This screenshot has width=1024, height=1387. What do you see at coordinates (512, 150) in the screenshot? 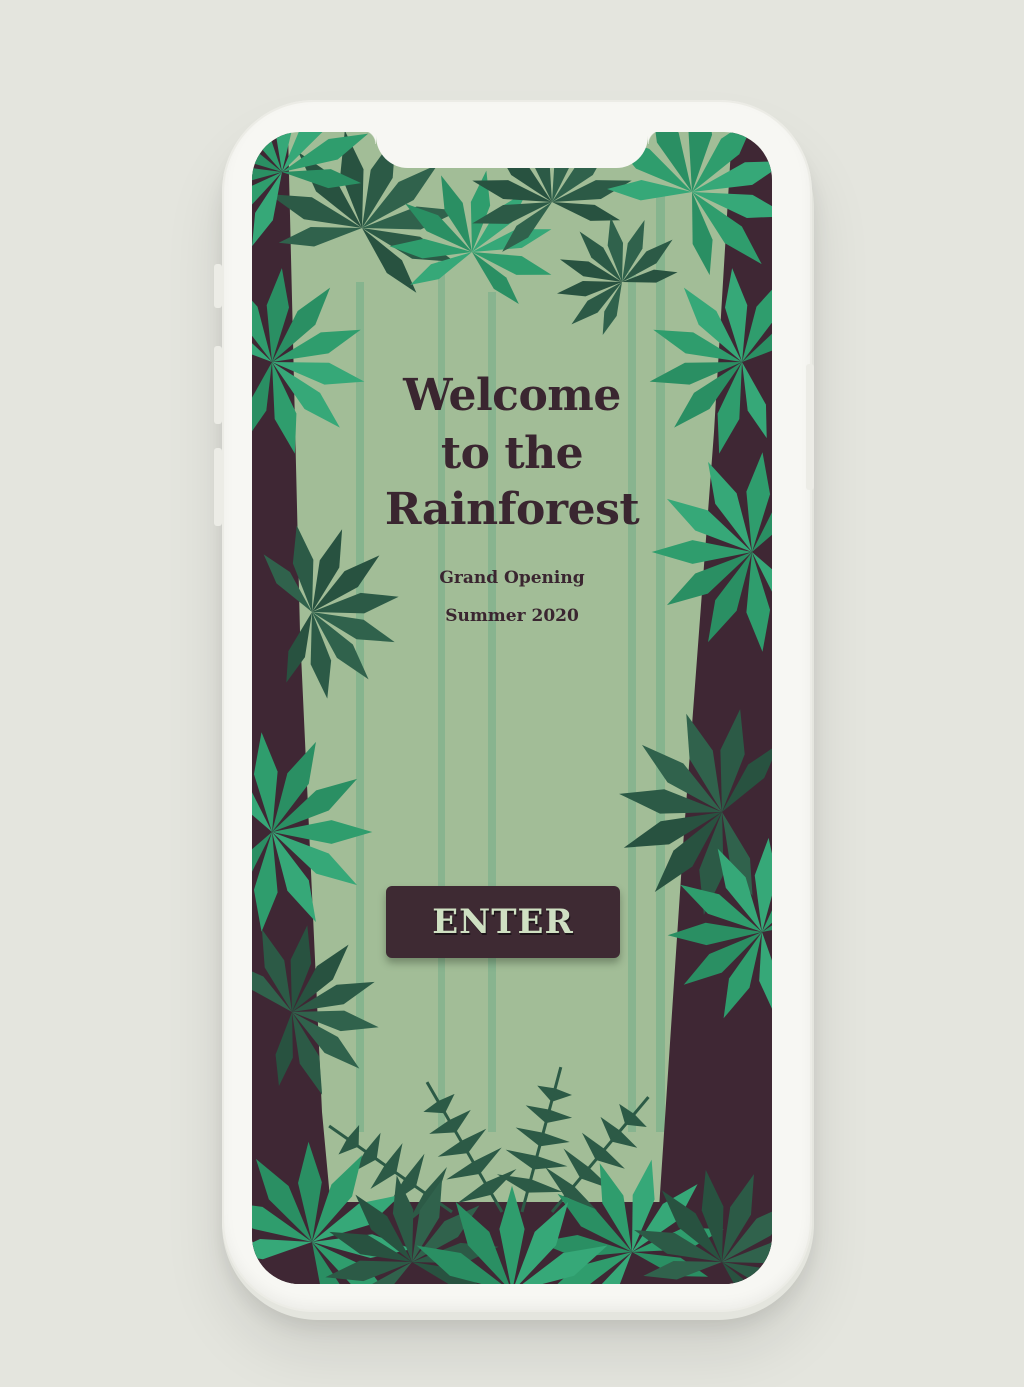
I see `phone-notch` at bounding box center [512, 150].